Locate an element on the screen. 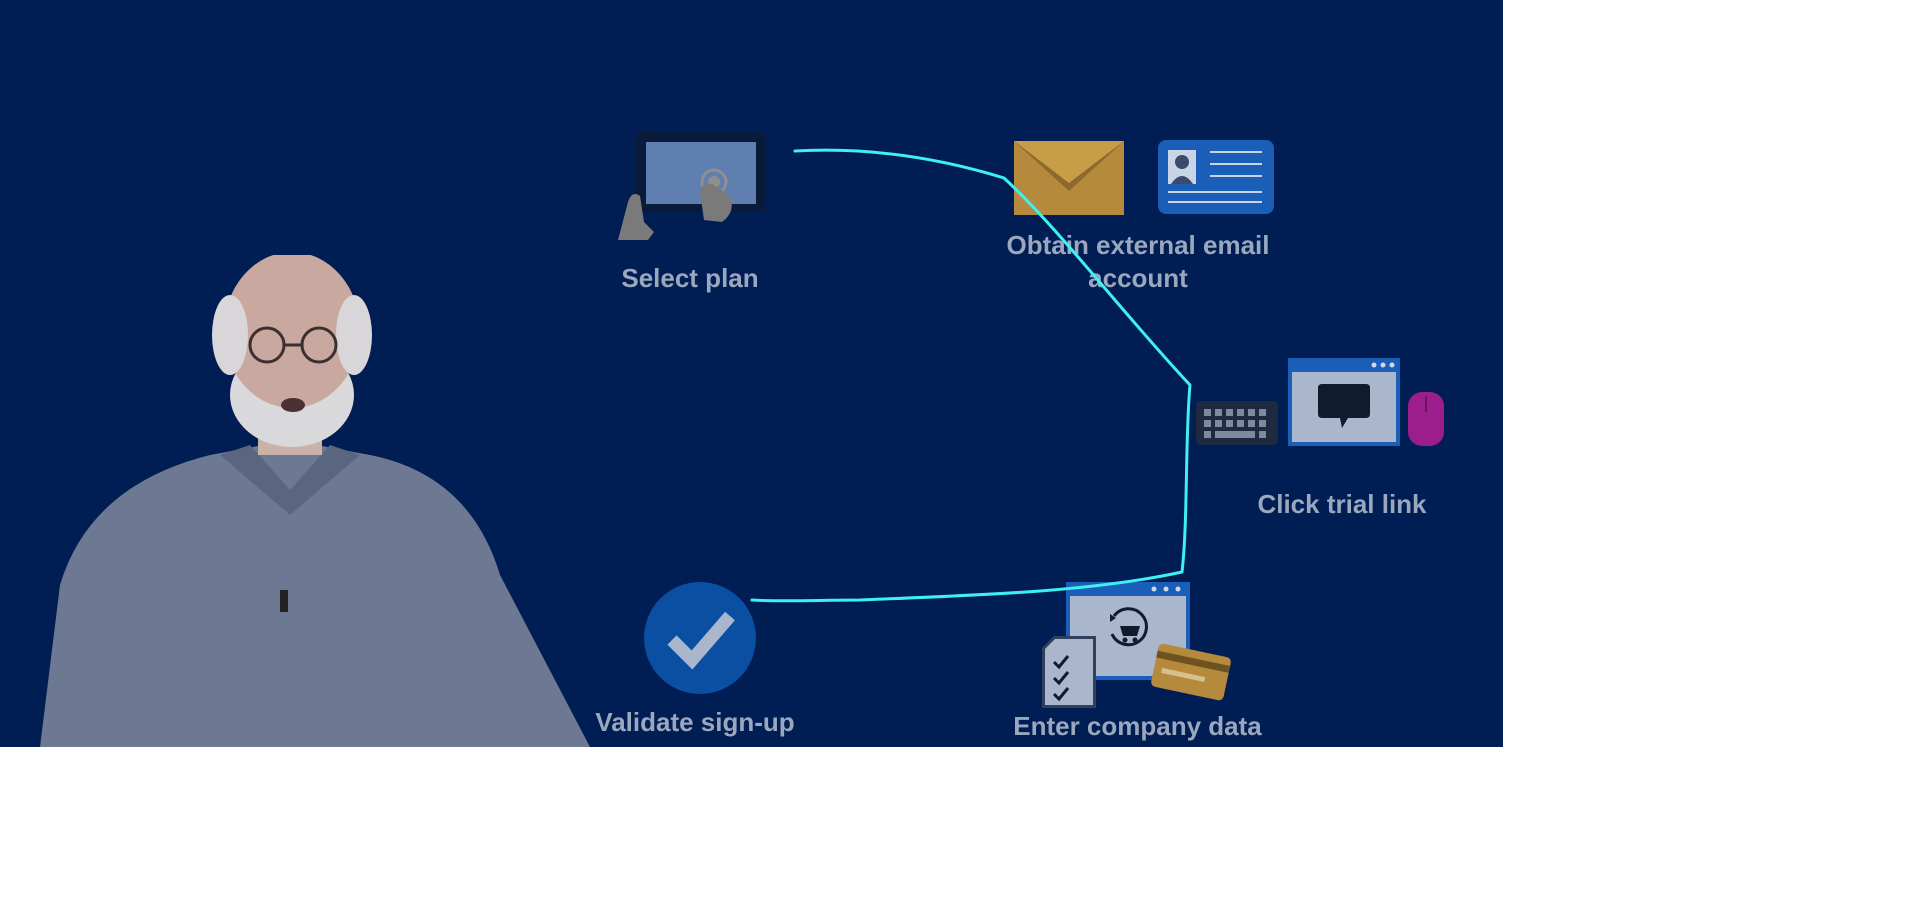 The height and width of the screenshot is (903, 1914). annotation-stroke is located at coordinates (971, 375).